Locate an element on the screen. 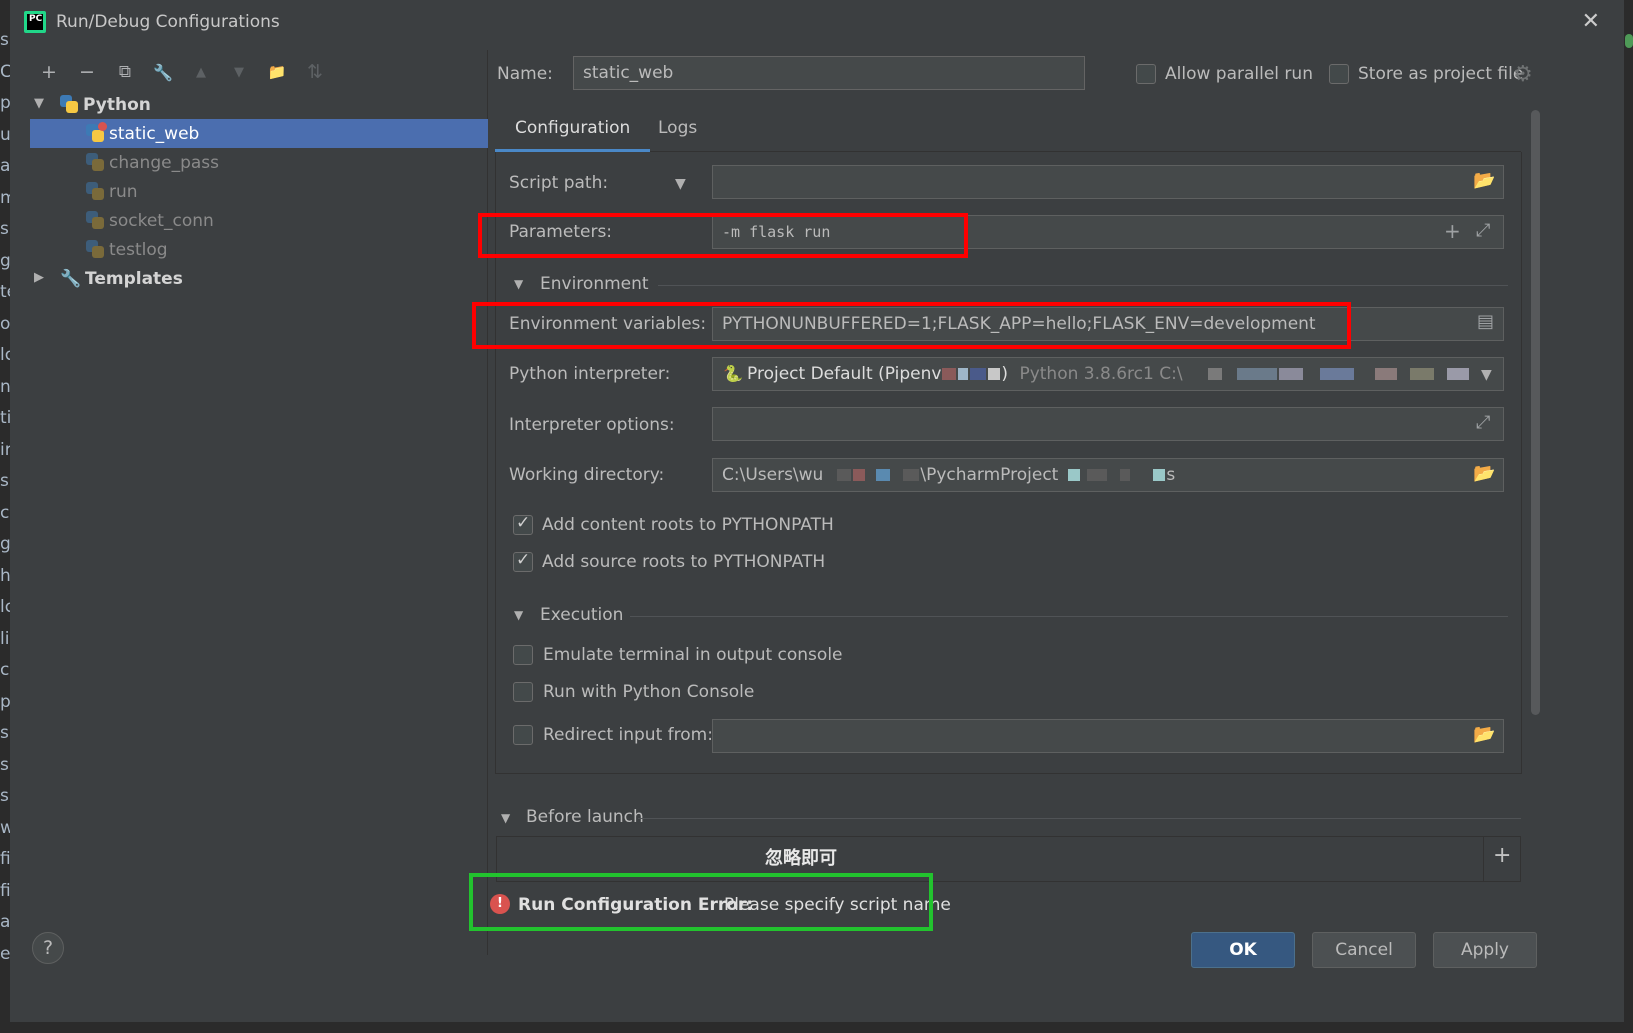 This screenshot has width=1633, height=1033. working-dir-input: C:\Users\wu \PycharmProject s is located at coordinates (1108, 475).